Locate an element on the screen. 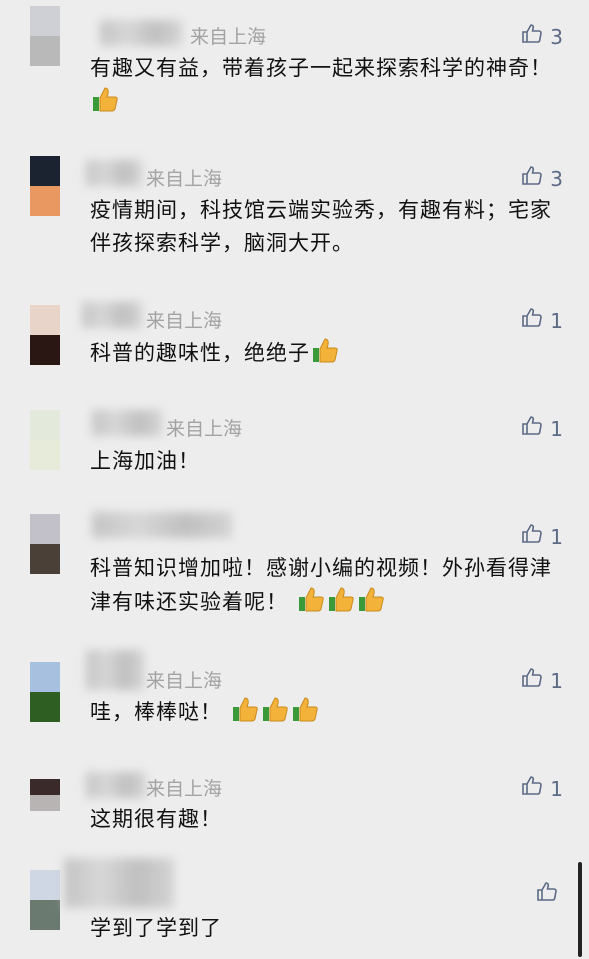 This screenshot has height=959, width=589. like-button is located at coordinates (547, 894).